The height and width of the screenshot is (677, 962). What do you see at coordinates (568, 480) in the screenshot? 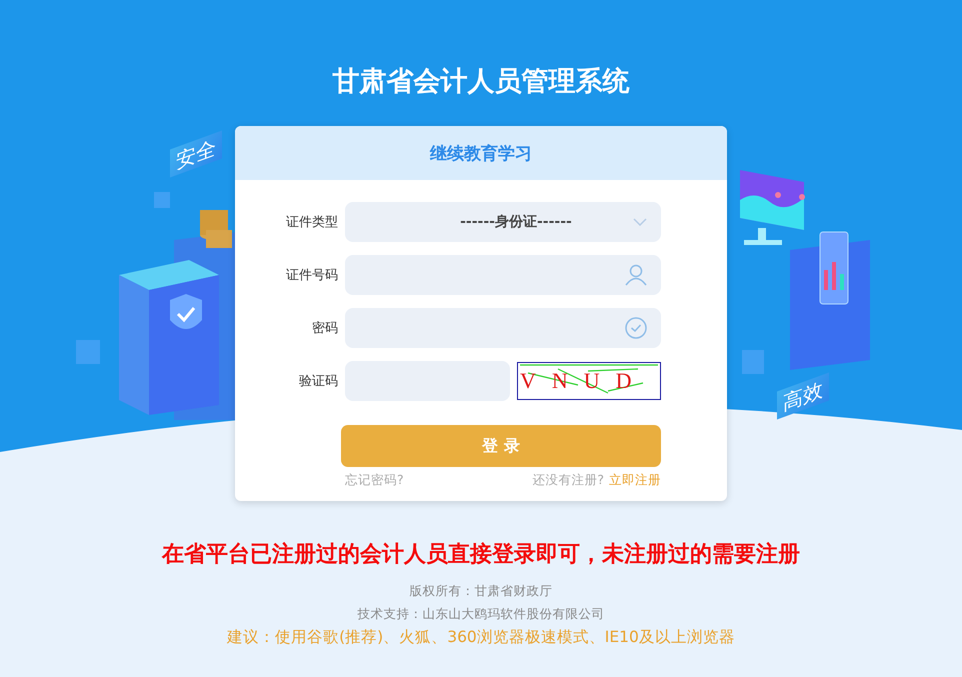
I see `register-prompt: 还没有注册?` at bounding box center [568, 480].